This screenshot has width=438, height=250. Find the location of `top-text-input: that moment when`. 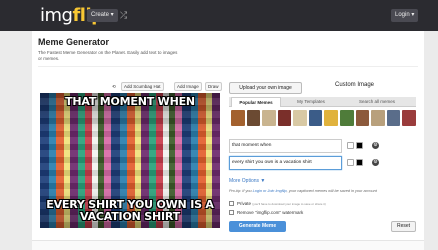

top-text-input: that moment when is located at coordinates (285, 146).